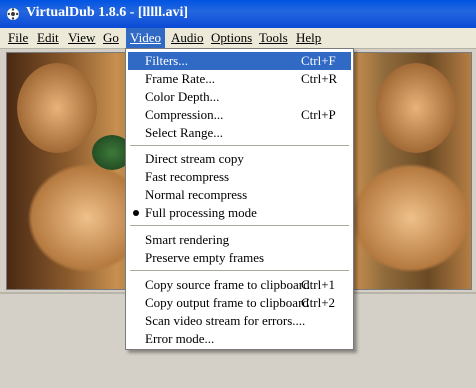  What do you see at coordinates (18, 38) in the screenshot?
I see `menu-file: File` at bounding box center [18, 38].